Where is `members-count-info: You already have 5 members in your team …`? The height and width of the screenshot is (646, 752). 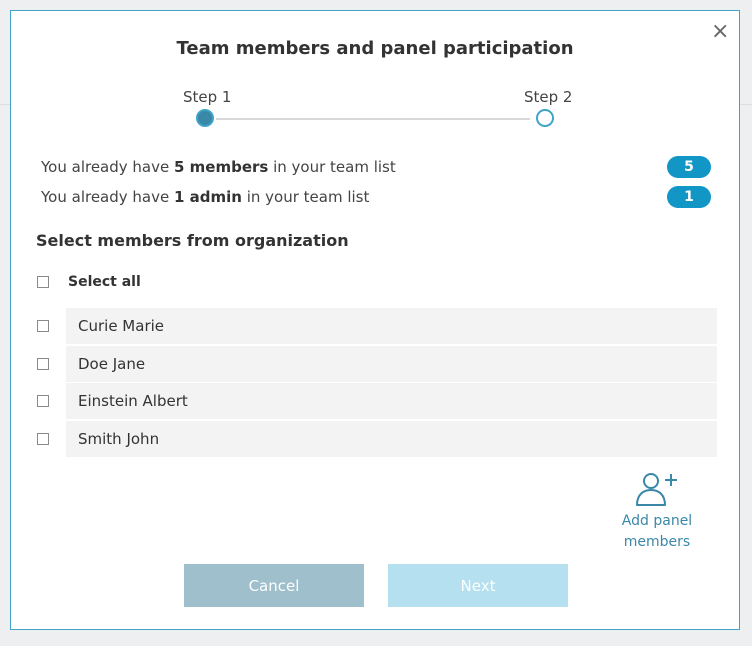
members-count-info: You already have 5 members in your team … is located at coordinates (218, 167).